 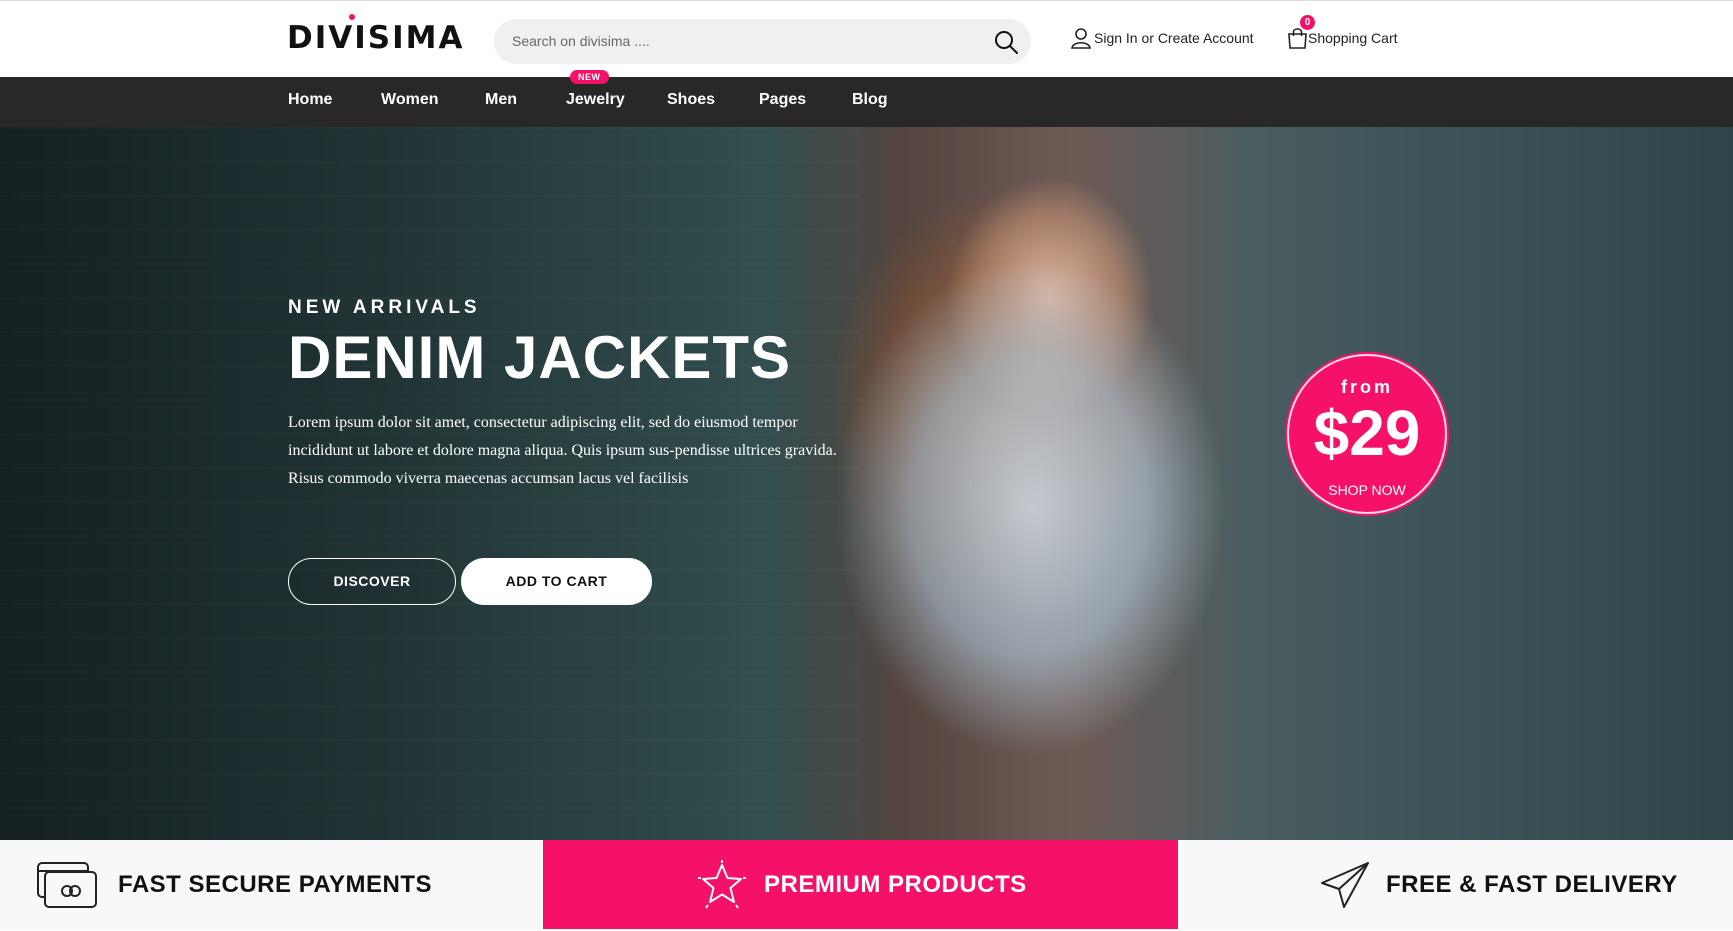 I want to click on account-link: Sign In or Create Account, so click(x=1162, y=38).